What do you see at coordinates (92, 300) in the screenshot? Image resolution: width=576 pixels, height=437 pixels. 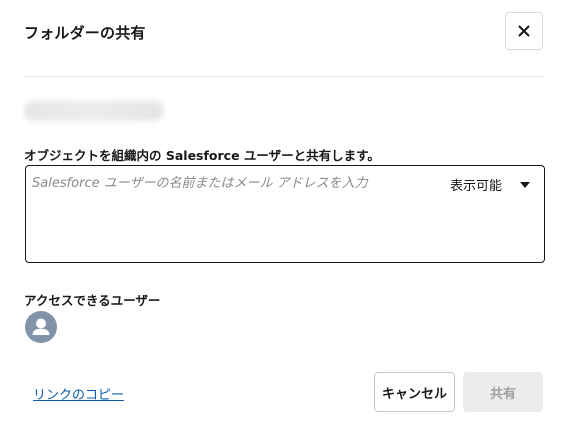 I see `access-users-label: アクセスできるユーザー` at bounding box center [92, 300].